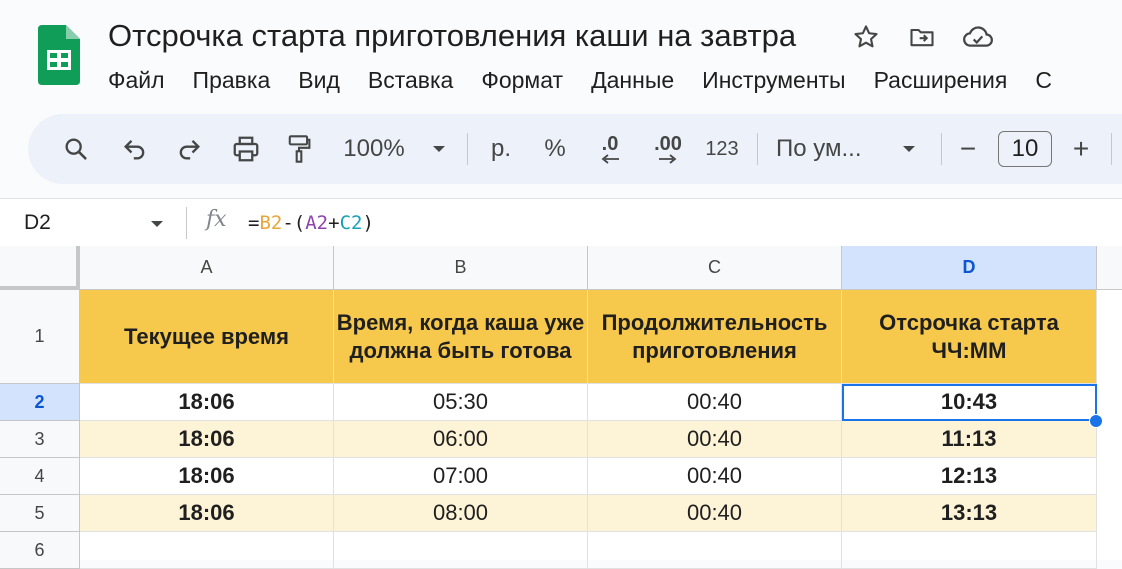 This screenshot has height=569, width=1122. I want to click on menu-file: Файл, so click(136, 80).